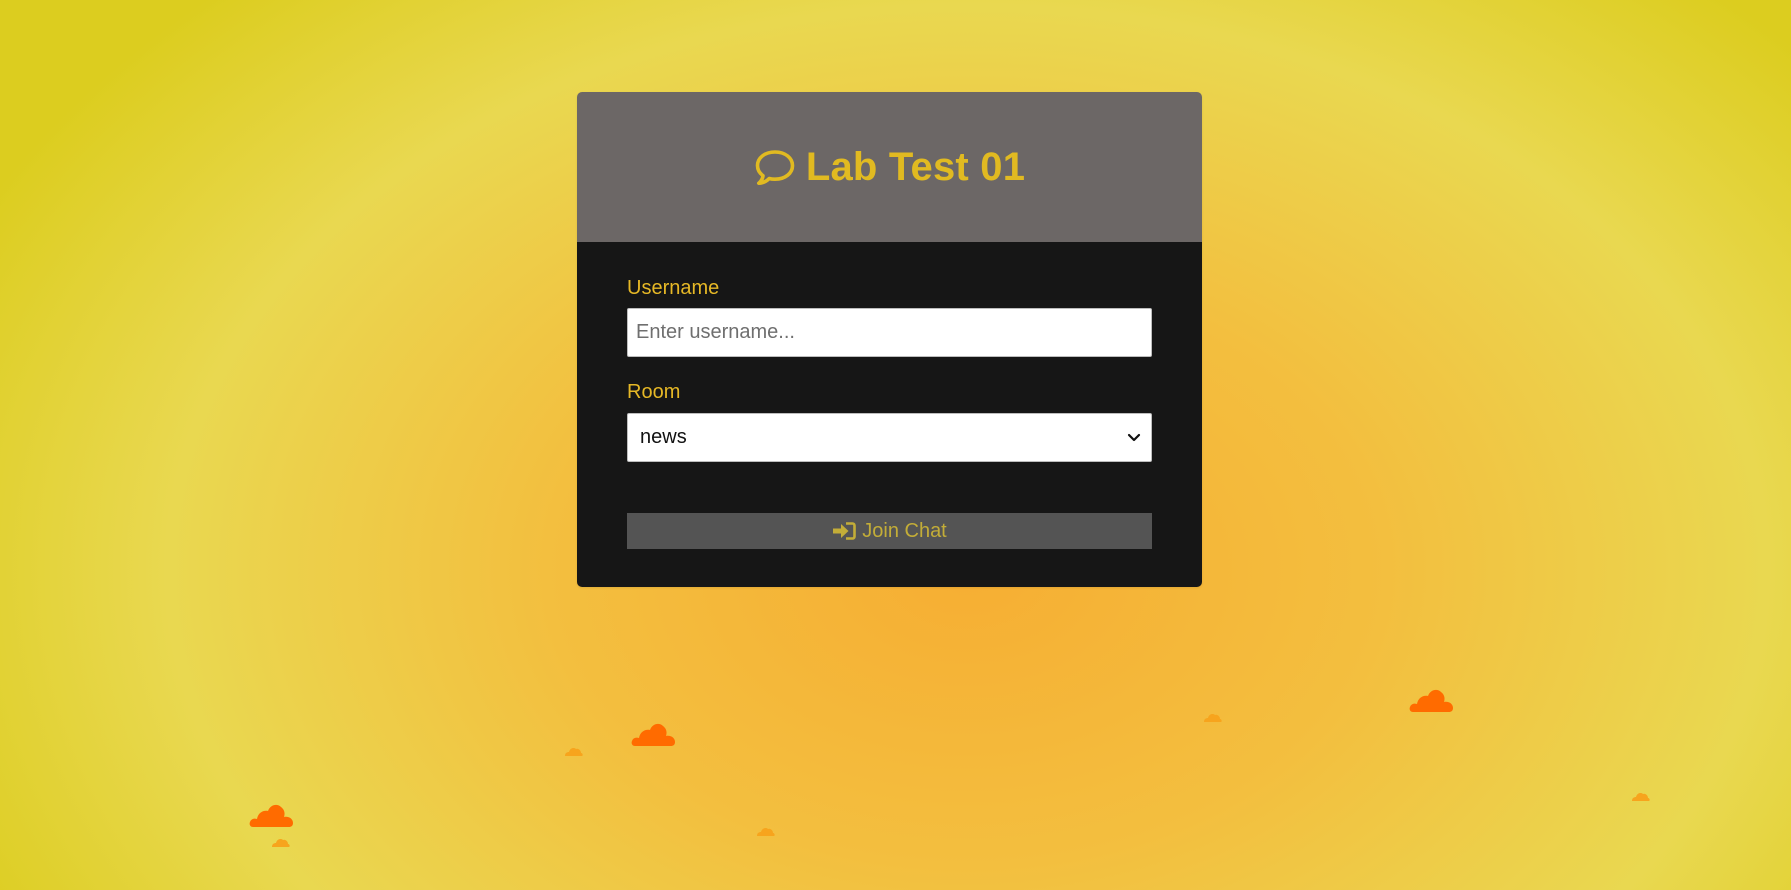 This screenshot has width=1791, height=890. What do you see at coordinates (889, 437) in the screenshot?
I see `room-select: news` at bounding box center [889, 437].